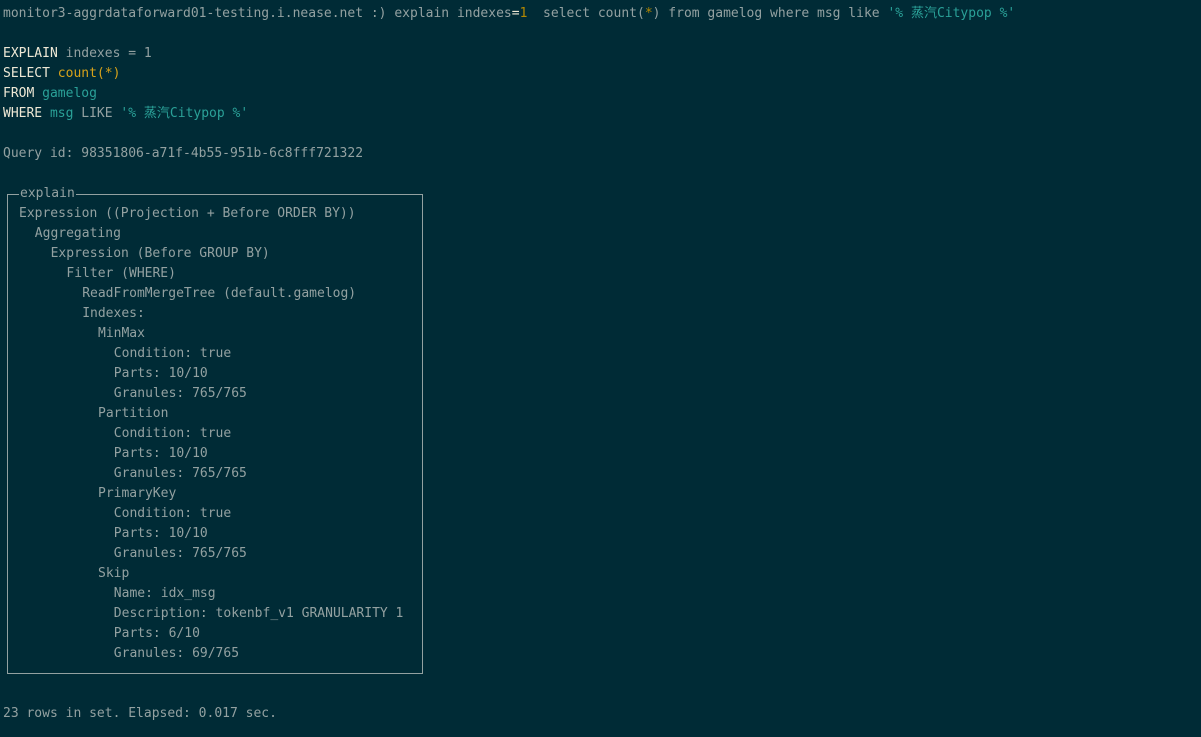 This screenshot has width=1201, height=737. What do you see at coordinates (453, 13) in the screenshot?
I see `prompt-cmd-explain: explain indexes` at bounding box center [453, 13].